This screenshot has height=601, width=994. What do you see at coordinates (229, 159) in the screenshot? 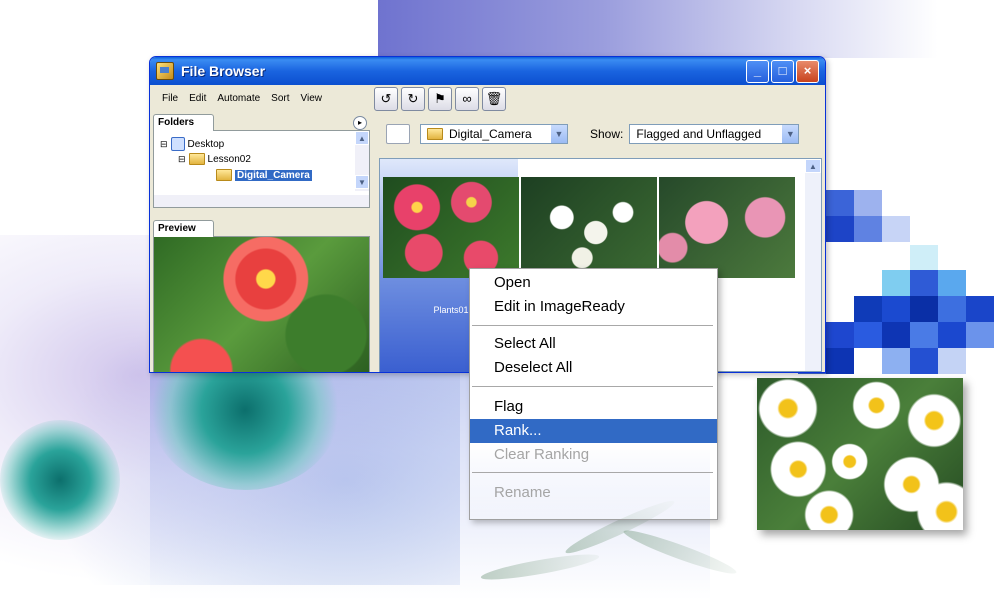
I see `tree-label: Lesson02` at bounding box center [229, 159].